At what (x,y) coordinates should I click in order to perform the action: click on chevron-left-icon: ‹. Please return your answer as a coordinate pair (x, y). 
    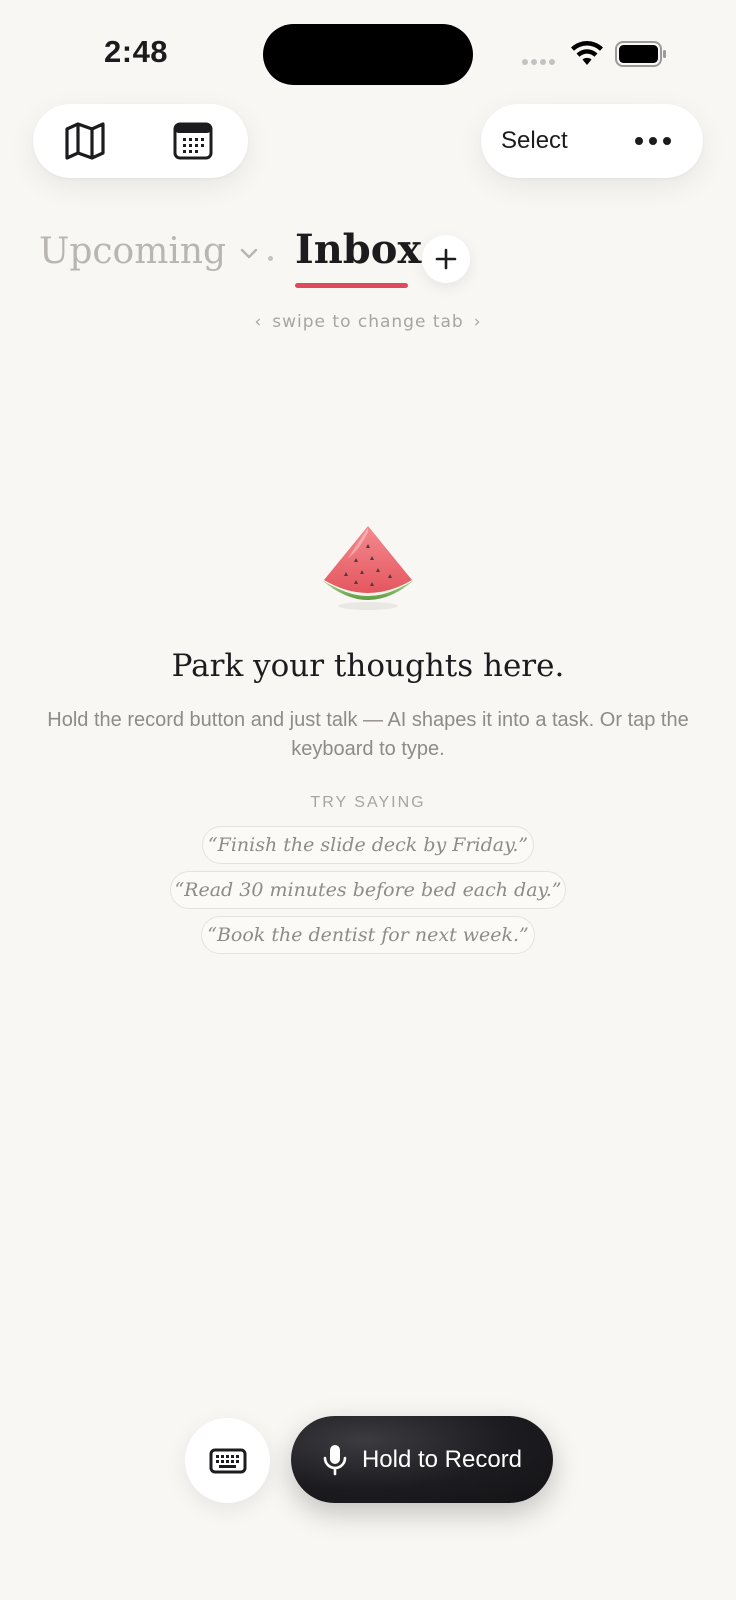
    Looking at the image, I should click on (258, 322).